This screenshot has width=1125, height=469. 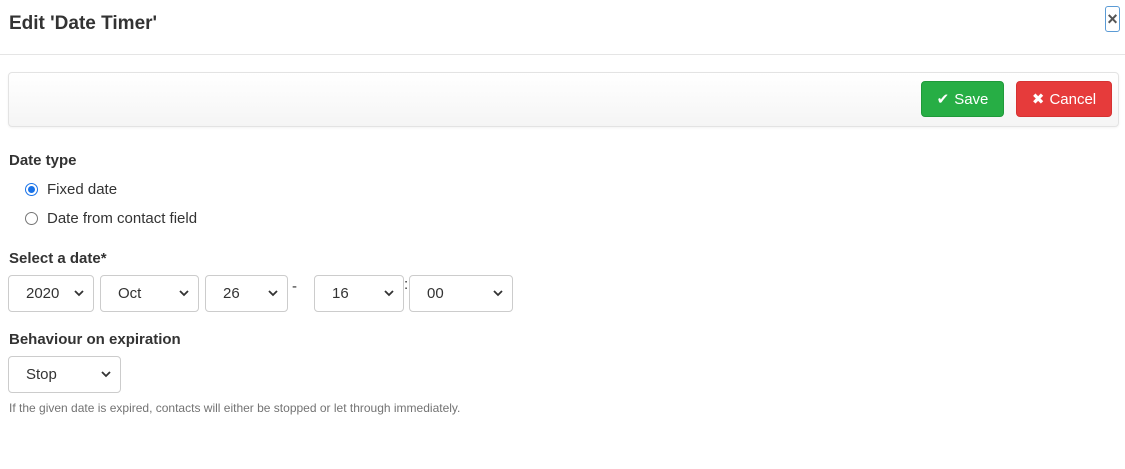 I want to click on button-toolbar: ✔ Save ✖ Cancel, so click(x=563, y=99).